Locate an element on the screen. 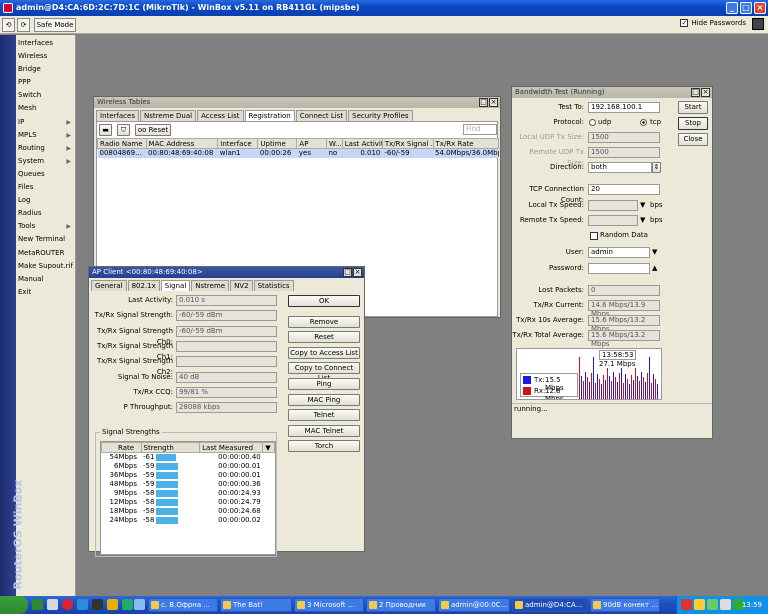  sidebar-item: Bridge is located at coordinates (46, 69).